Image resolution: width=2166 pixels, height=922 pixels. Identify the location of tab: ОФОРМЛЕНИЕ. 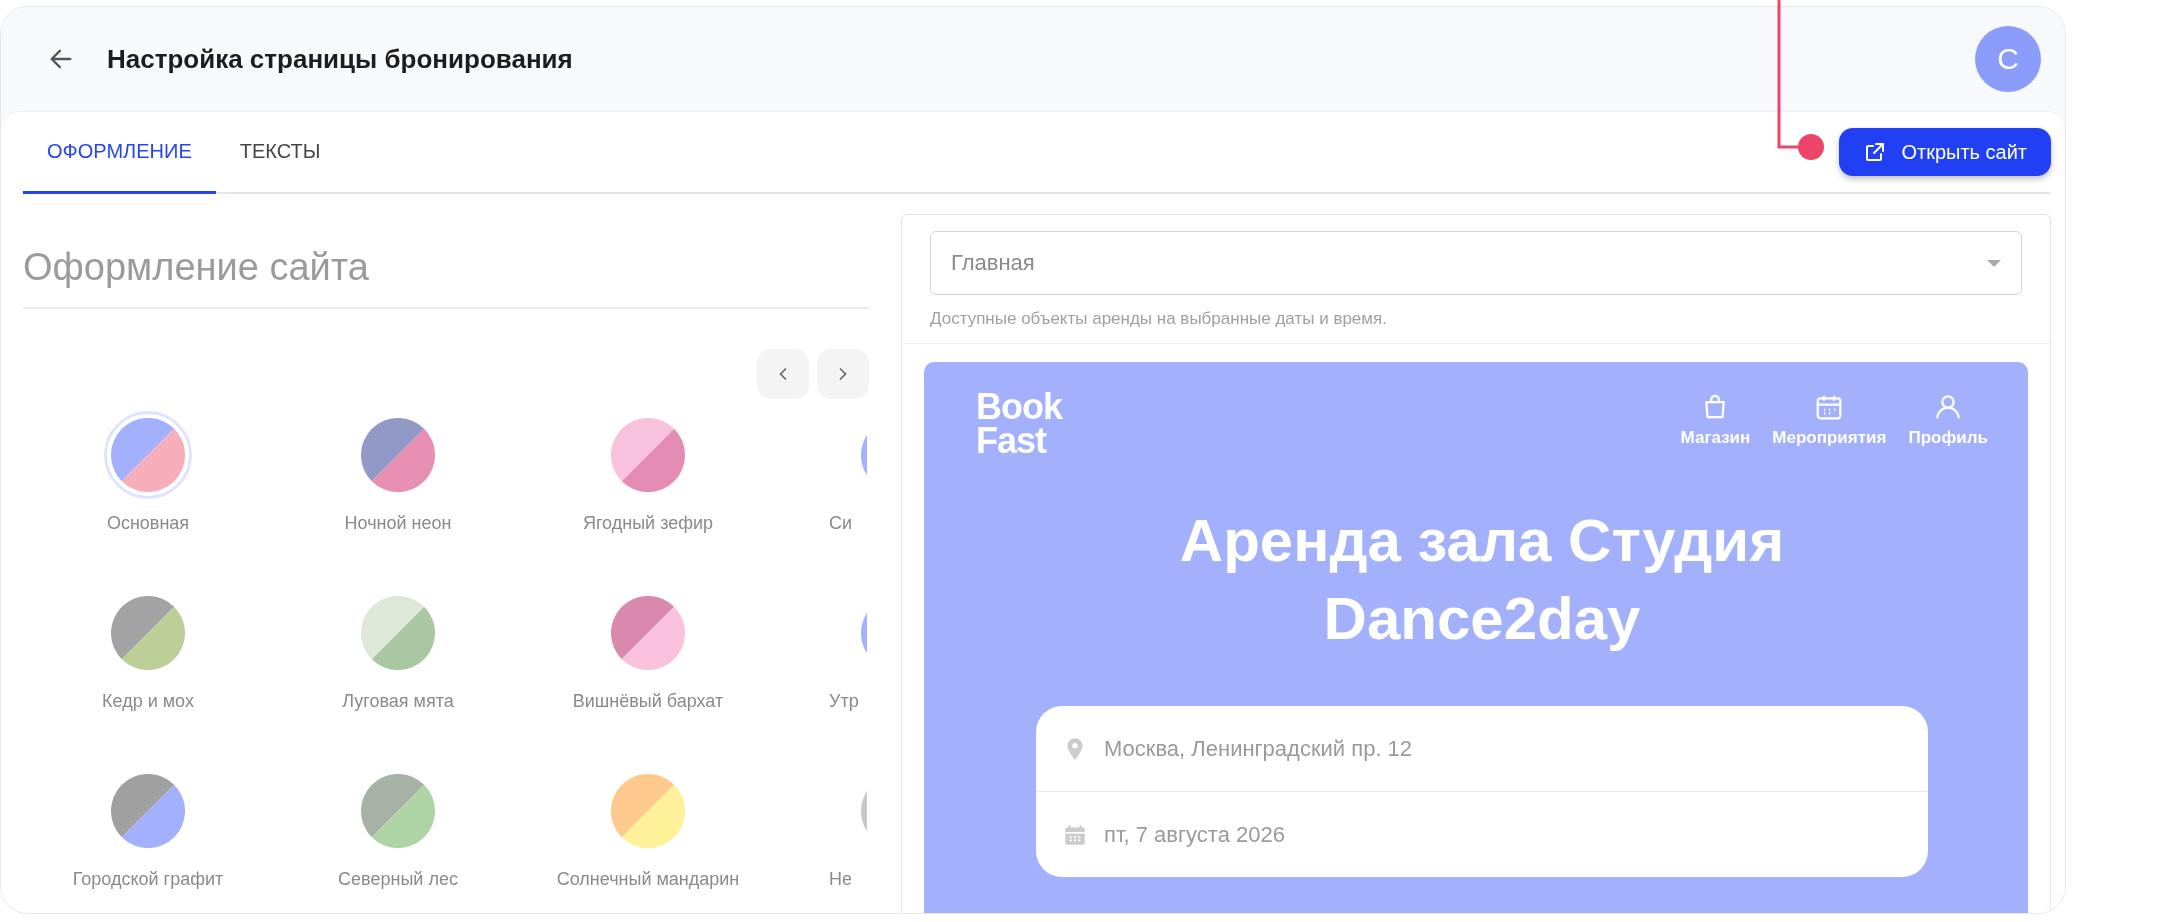
(119, 153).